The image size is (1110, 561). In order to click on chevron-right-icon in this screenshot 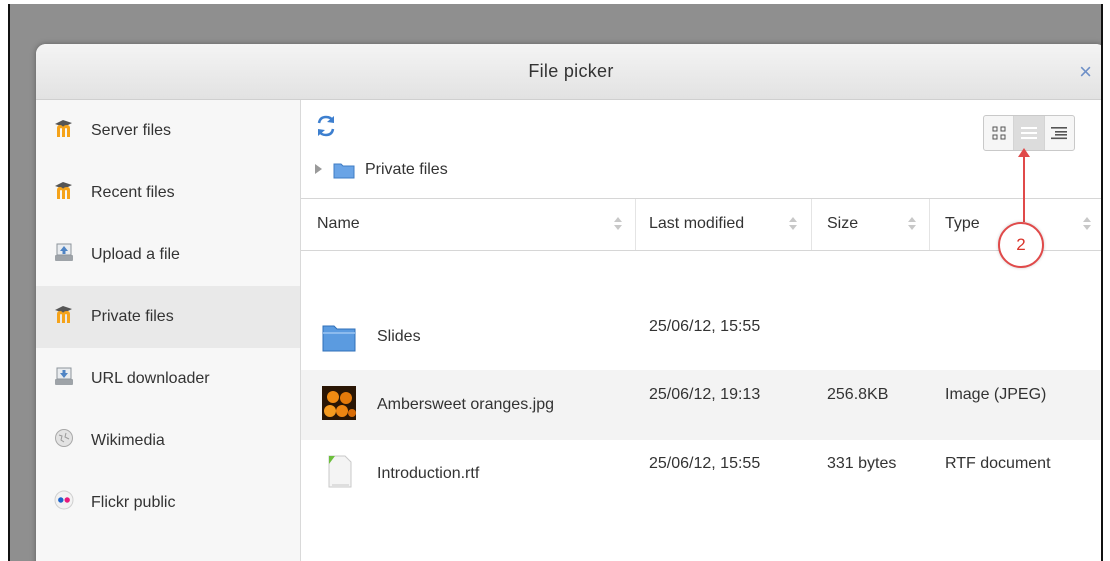, I will do `click(318, 169)`.